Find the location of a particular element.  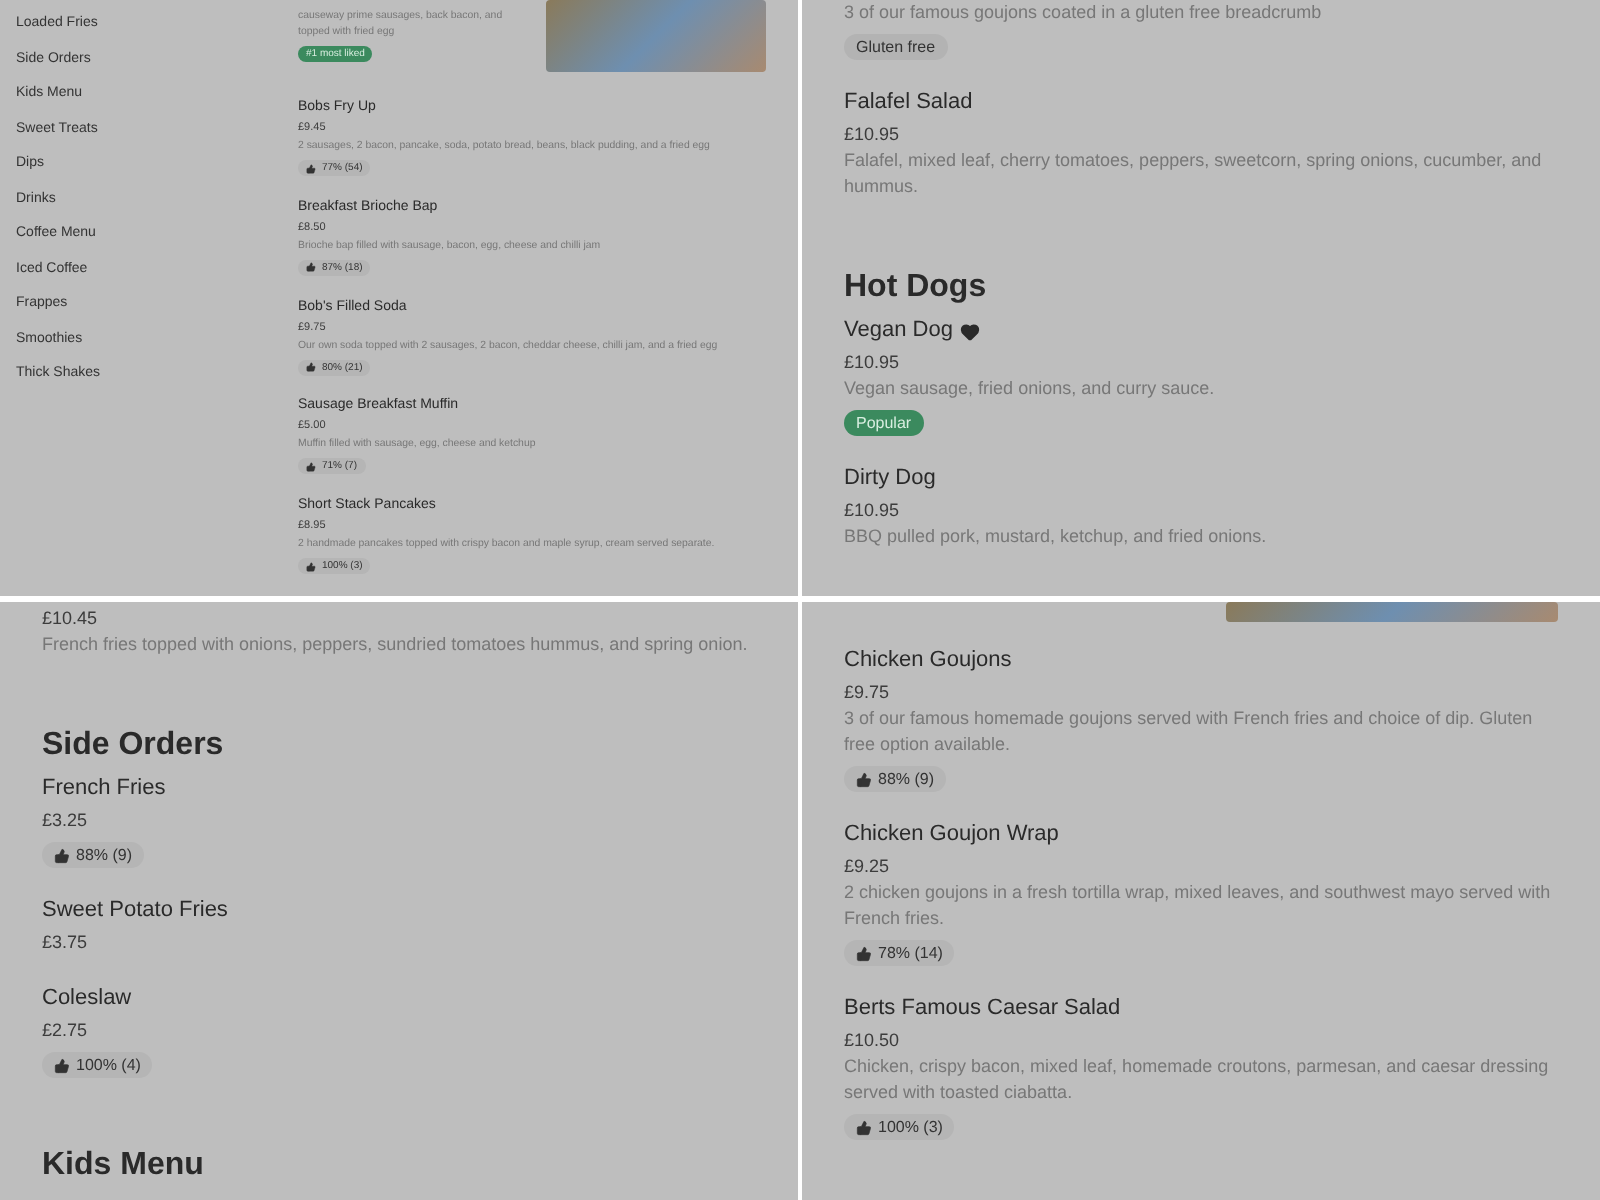

section-heading: Kids Menu is located at coordinates (124, 1166).